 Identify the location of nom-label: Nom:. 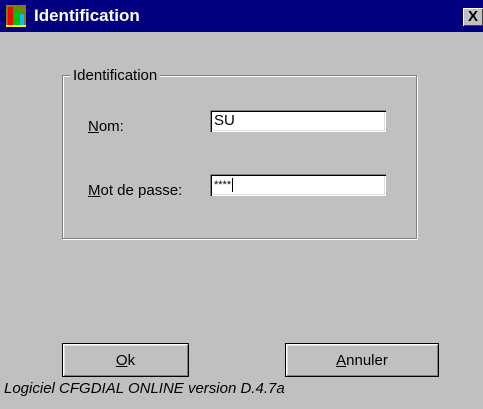
(106, 127).